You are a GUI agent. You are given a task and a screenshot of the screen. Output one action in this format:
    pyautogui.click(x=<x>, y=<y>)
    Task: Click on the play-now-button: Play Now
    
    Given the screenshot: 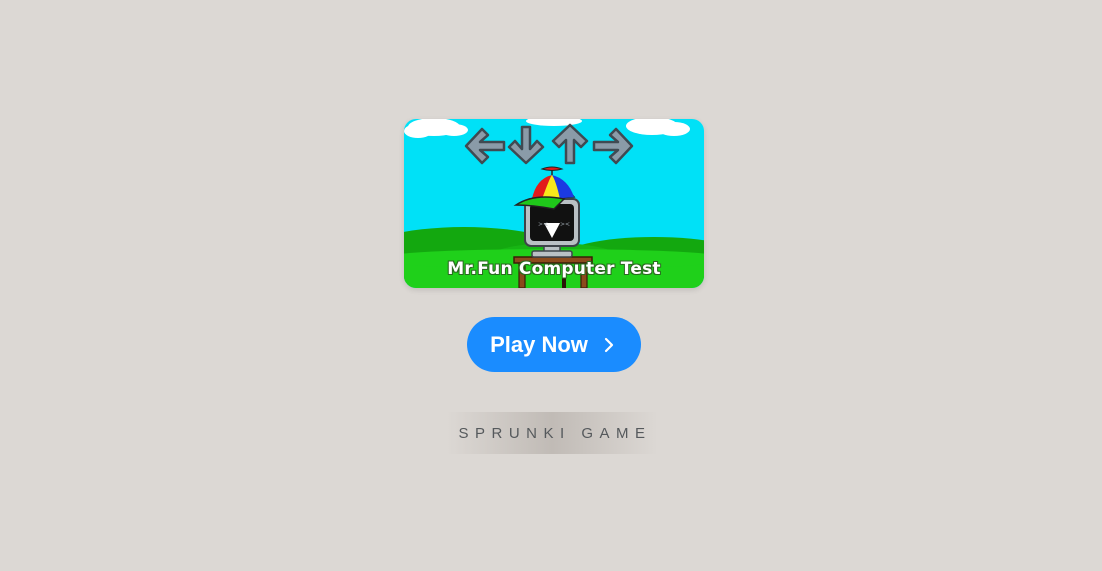 What is the action you would take?
    pyautogui.click(x=554, y=344)
    